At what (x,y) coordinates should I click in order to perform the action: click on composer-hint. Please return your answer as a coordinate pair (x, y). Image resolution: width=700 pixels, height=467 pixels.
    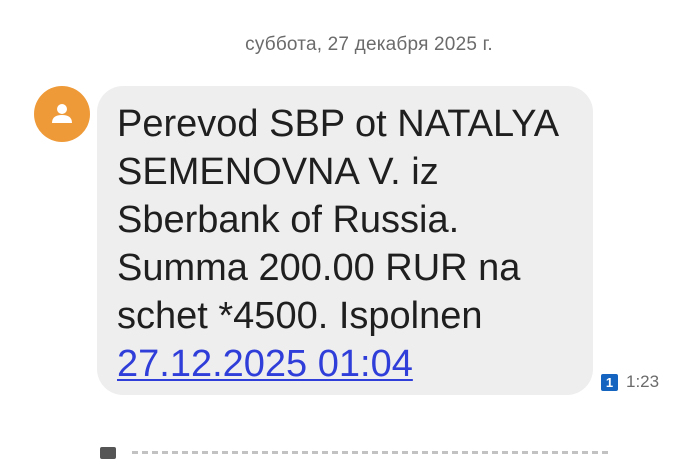
    Looking at the image, I should click on (372, 452).